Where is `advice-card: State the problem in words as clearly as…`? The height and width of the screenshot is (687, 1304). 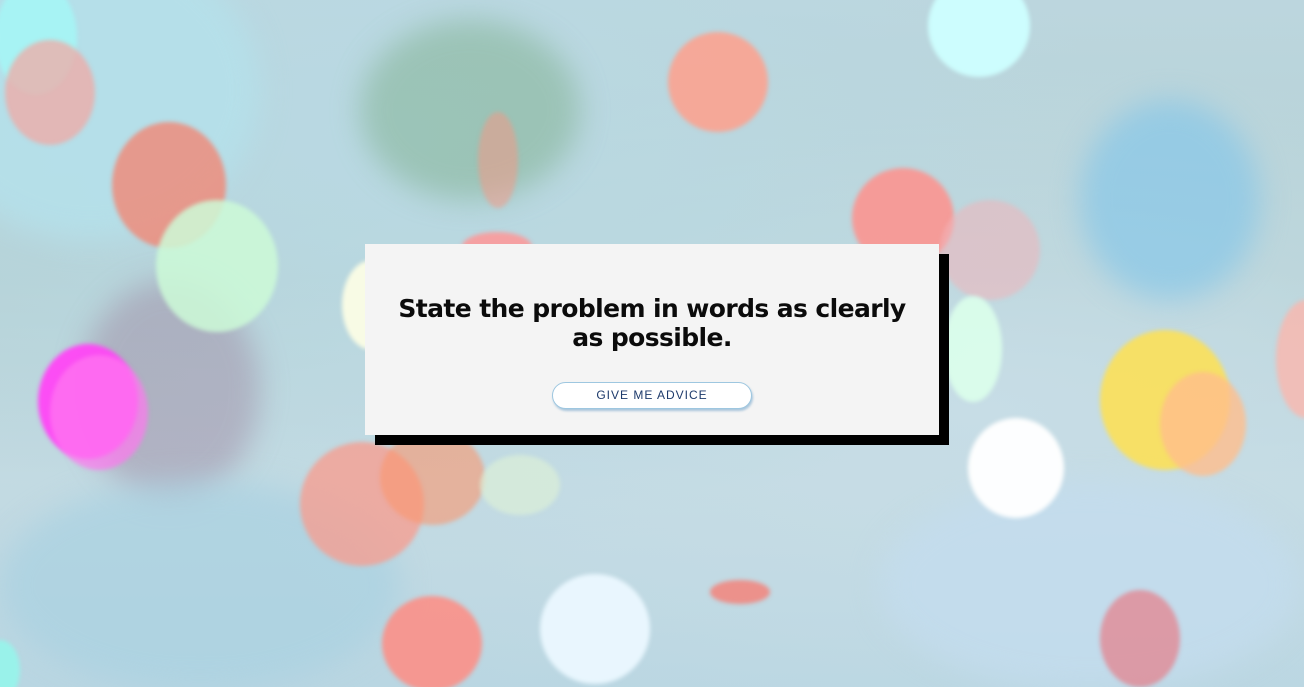
advice-card: State the problem in words as clearly as… is located at coordinates (652, 339).